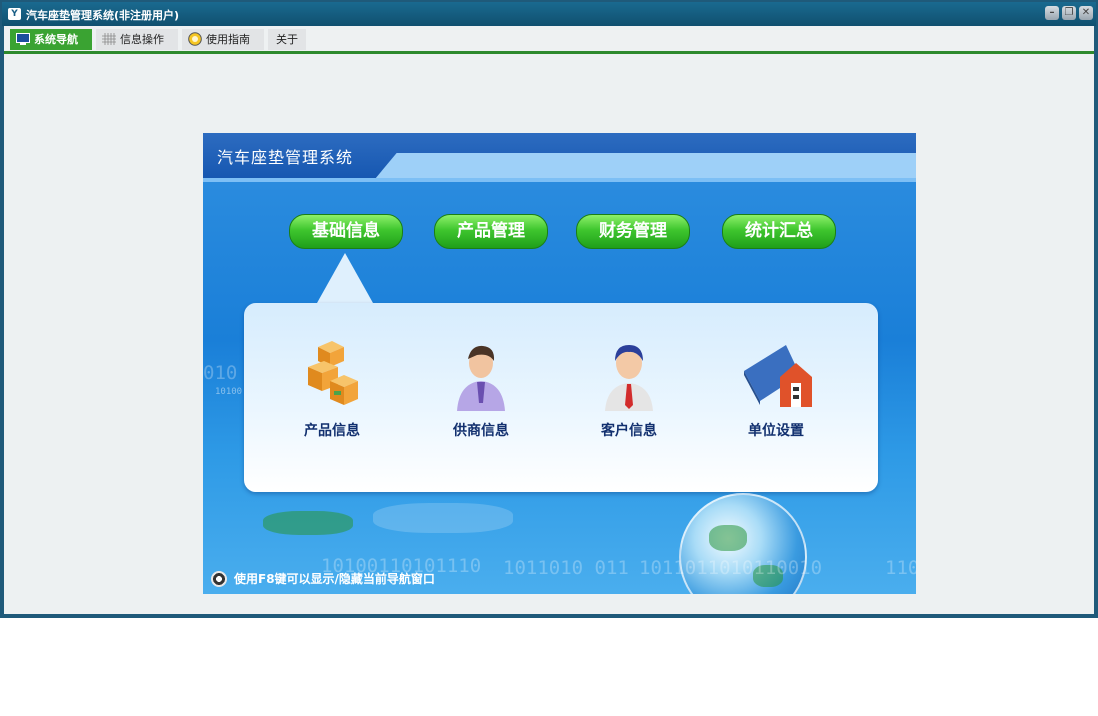 This screenshot has height=716, width=1098. I want to click on supplier-person-icon, so click(481, 378).